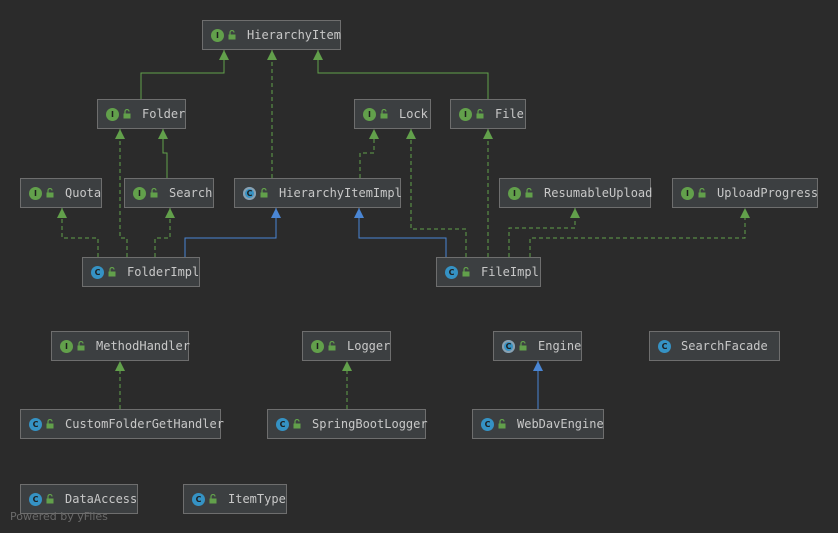 Image resolution: width=838 pixels, height=533 pixels. I want to click on node-file-impl: C FileImpl, so click(488, 272).